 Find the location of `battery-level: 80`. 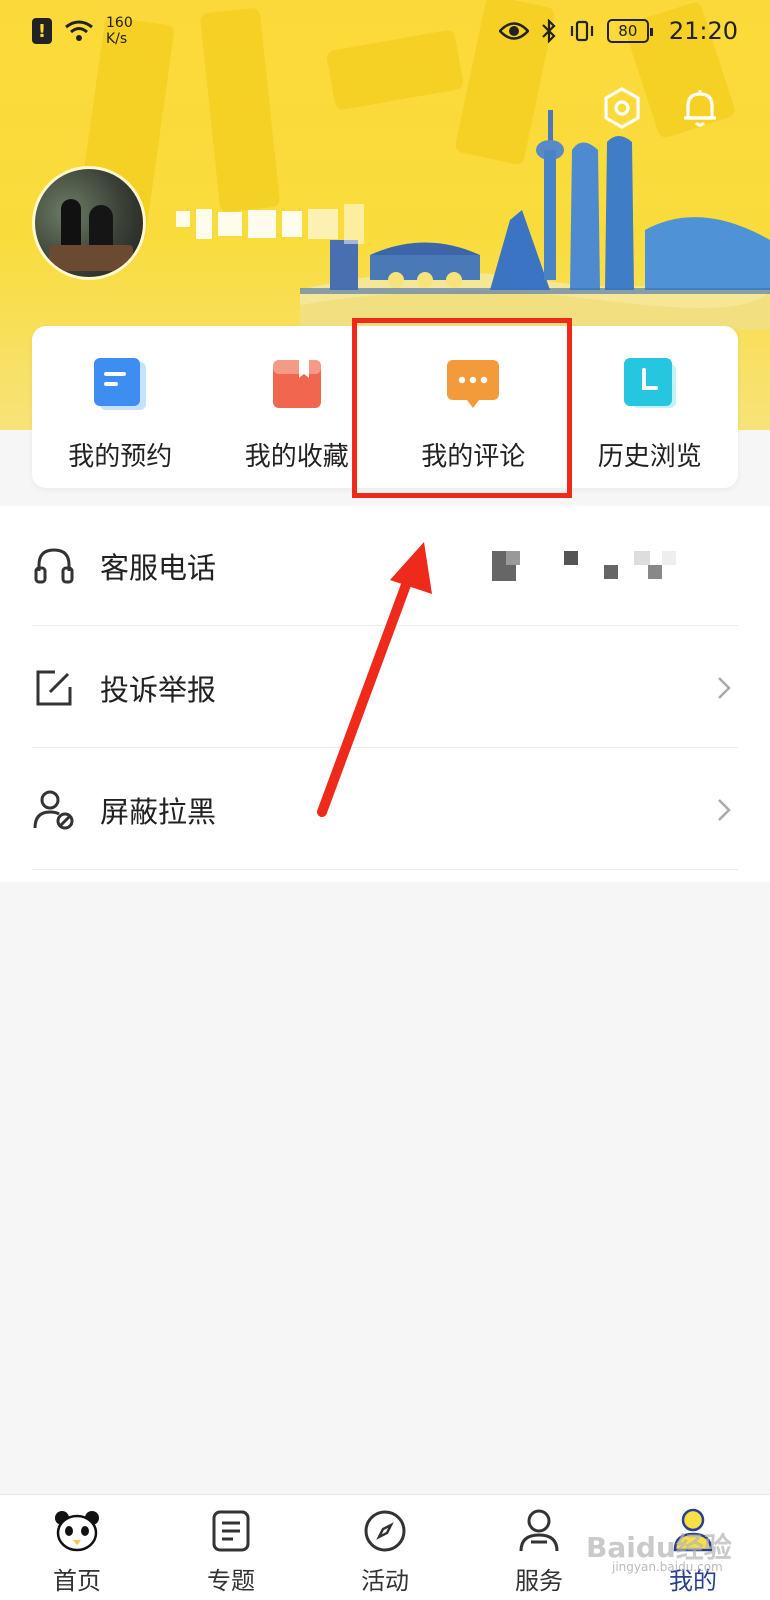

battery-level: 80 is located at coordinates (628, 31).